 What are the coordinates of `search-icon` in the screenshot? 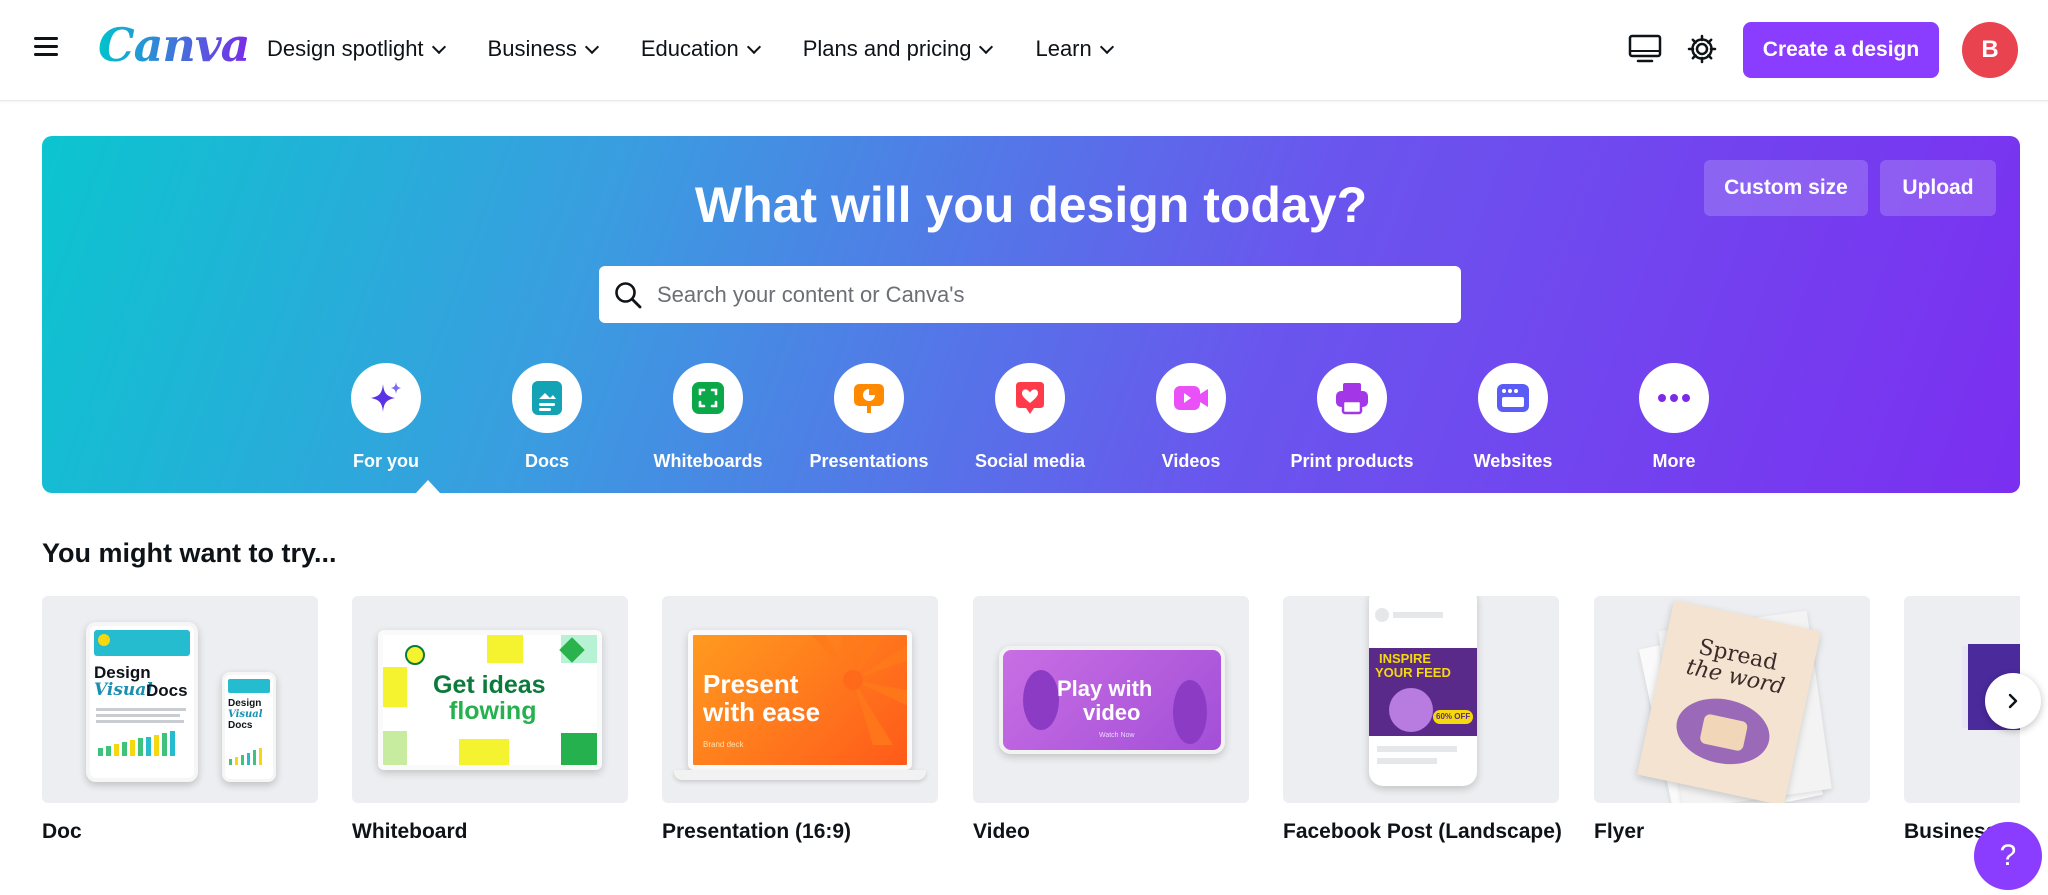 It's located at (628, 294).